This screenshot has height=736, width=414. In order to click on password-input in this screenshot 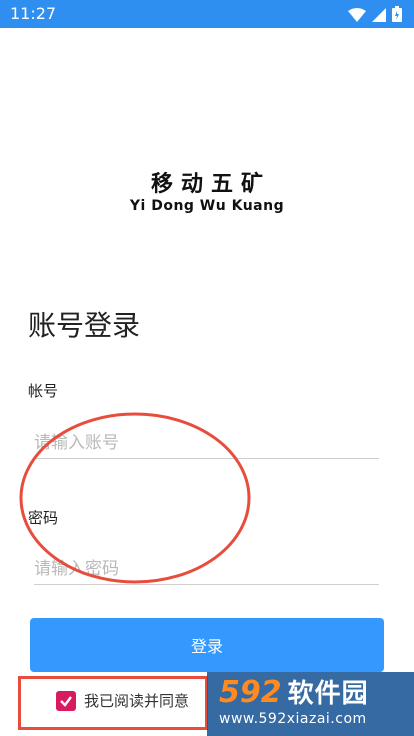, I will do `click(206, 569)`.